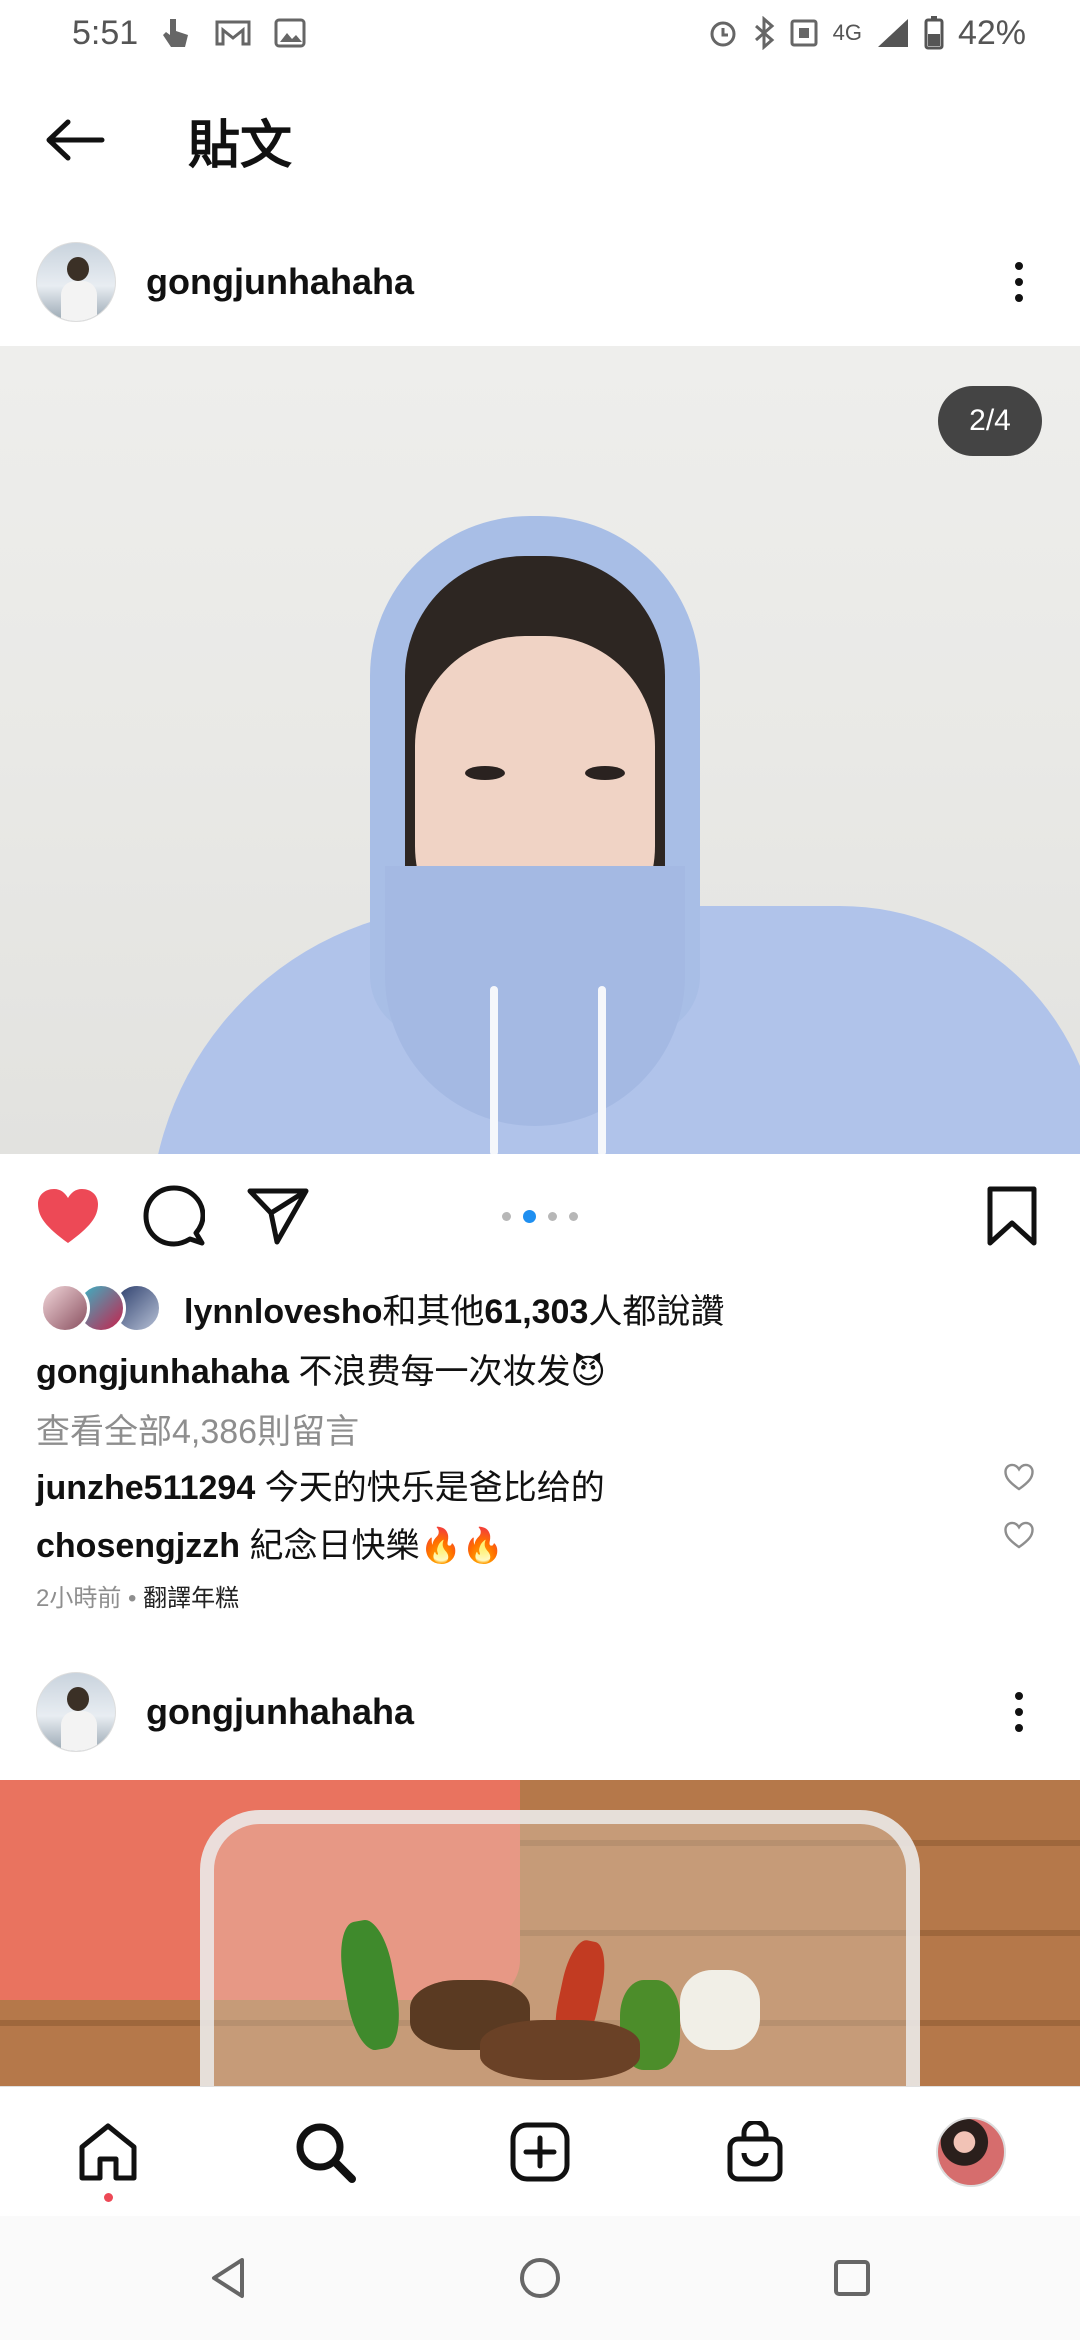 Image resolution: width=1080 pixels, height=2340 pixels. I want to click on likes-middle: 和其他, so click(433, 1311).